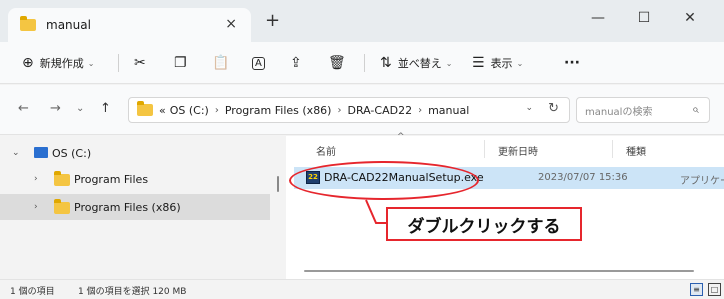 The image size is (724, 299). Describe the element at coordinates (714, 289) in the screenshot. I see `tiles-view-icon: □` at that location.